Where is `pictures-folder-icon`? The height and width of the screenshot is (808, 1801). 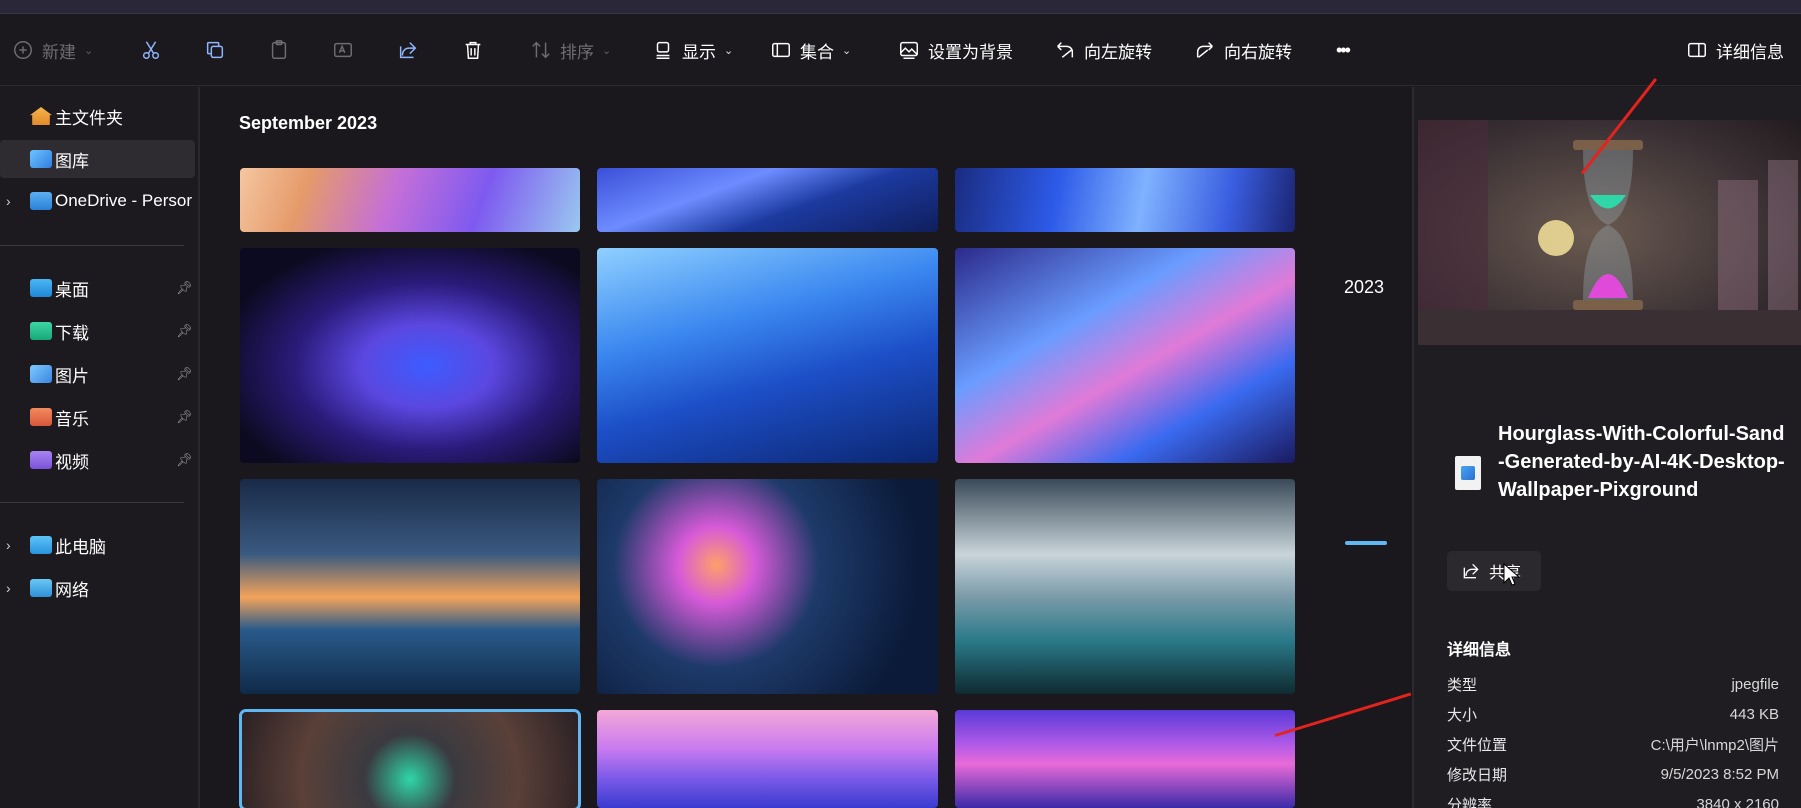 pictures-folder-icon is located at coordinates (41, 374).